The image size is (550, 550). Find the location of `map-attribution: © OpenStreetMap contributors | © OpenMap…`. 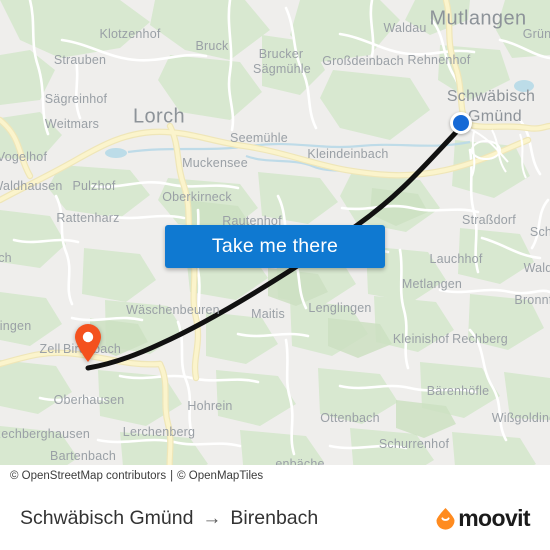

map-attribution: © OpenStreetMap contributors | © OpenMap… is located at coordinates (275, 476).